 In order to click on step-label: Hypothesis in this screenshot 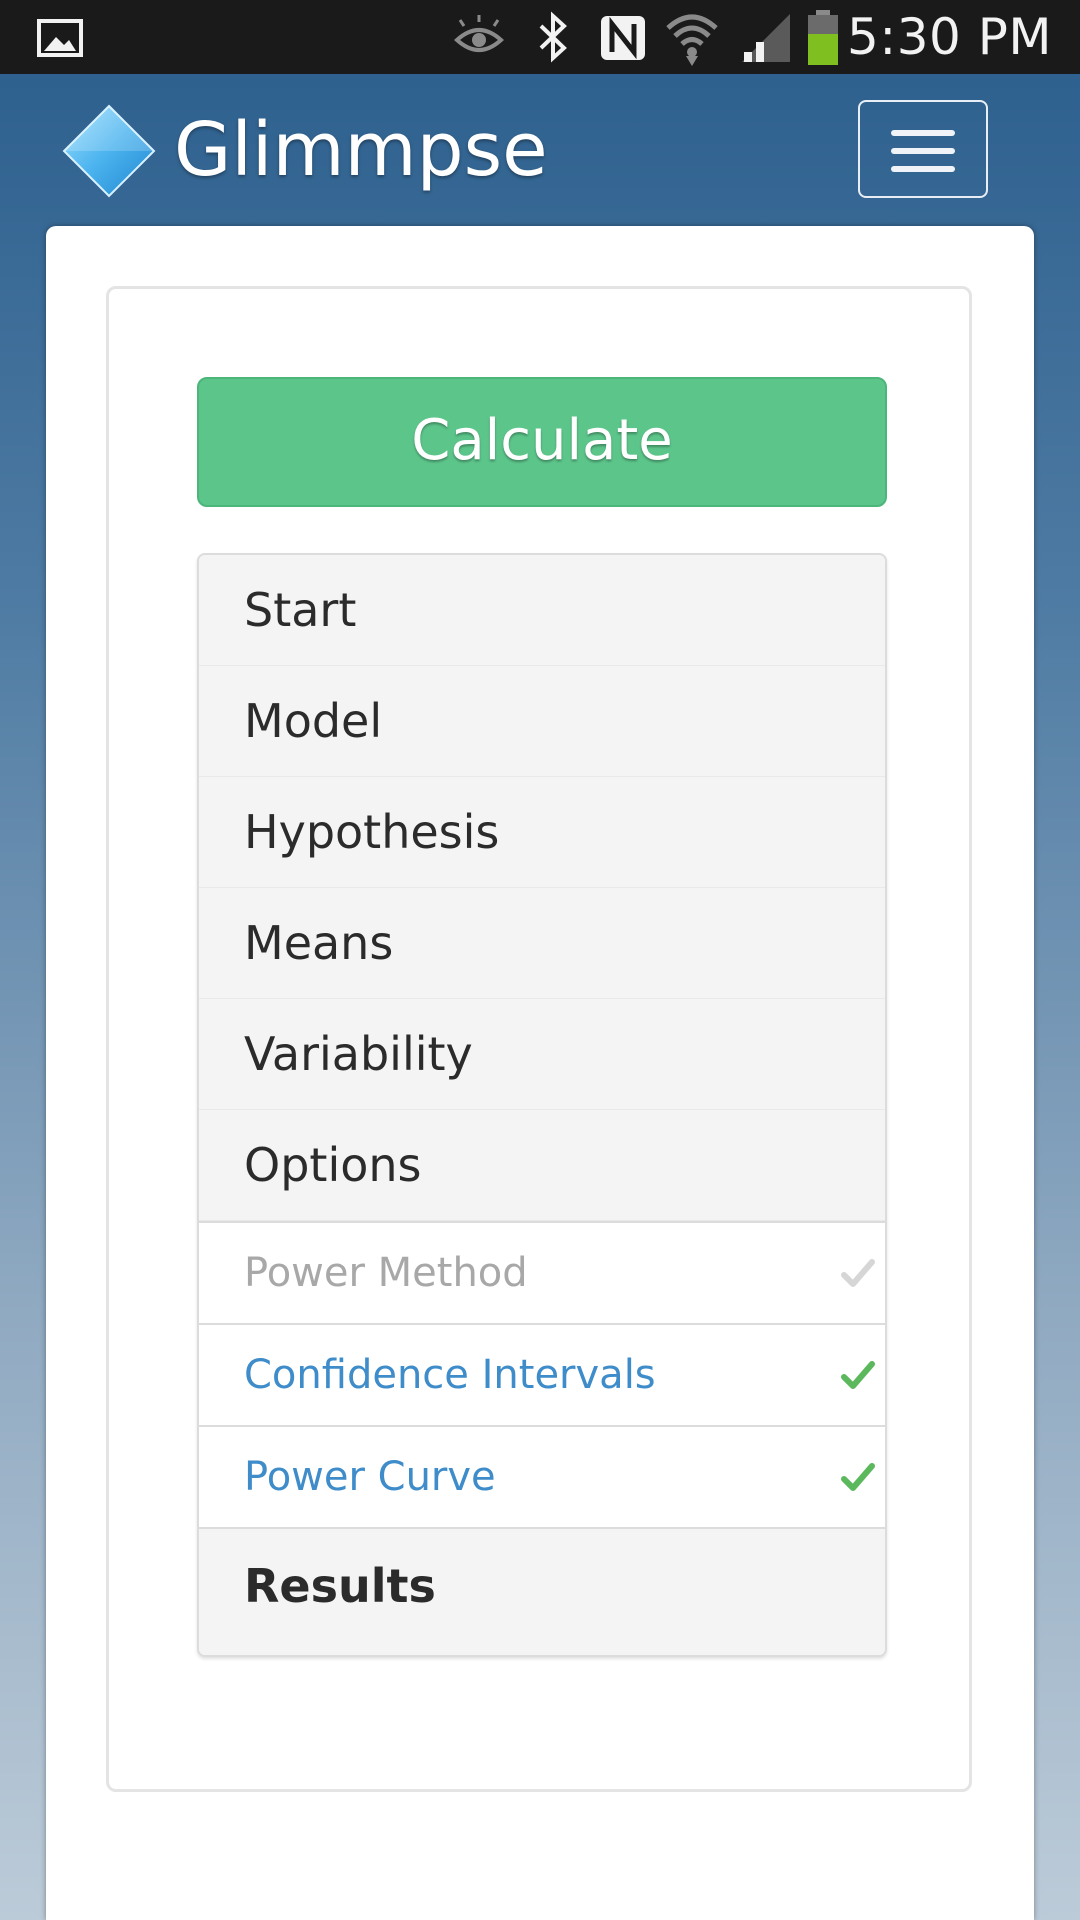, I will do `click(372, 832)`.